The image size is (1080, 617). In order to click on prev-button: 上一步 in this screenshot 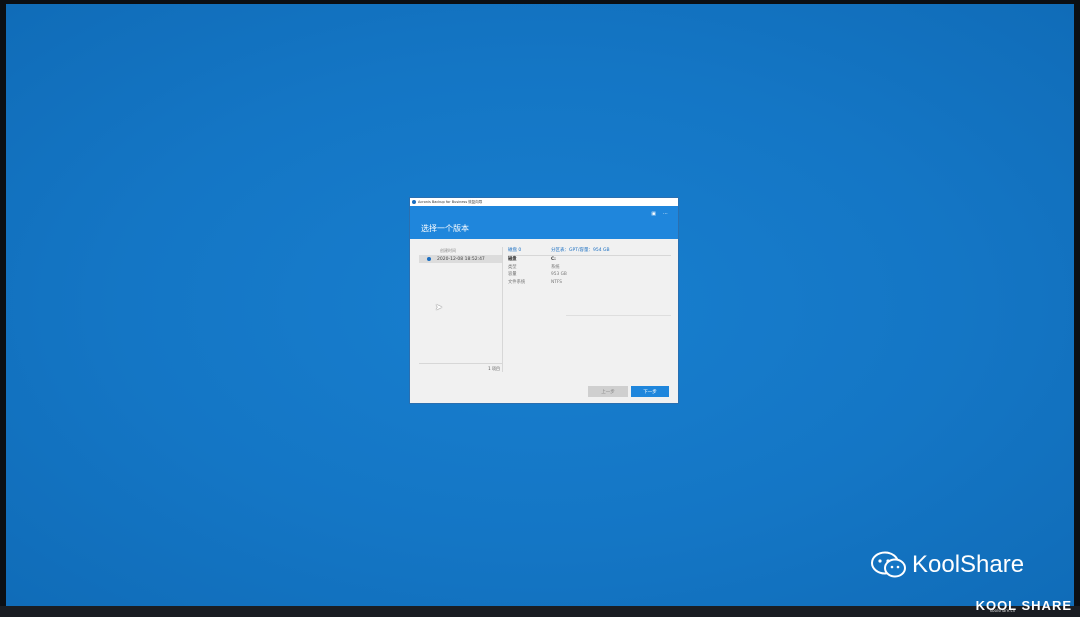, I will do `click(608, 391)`.